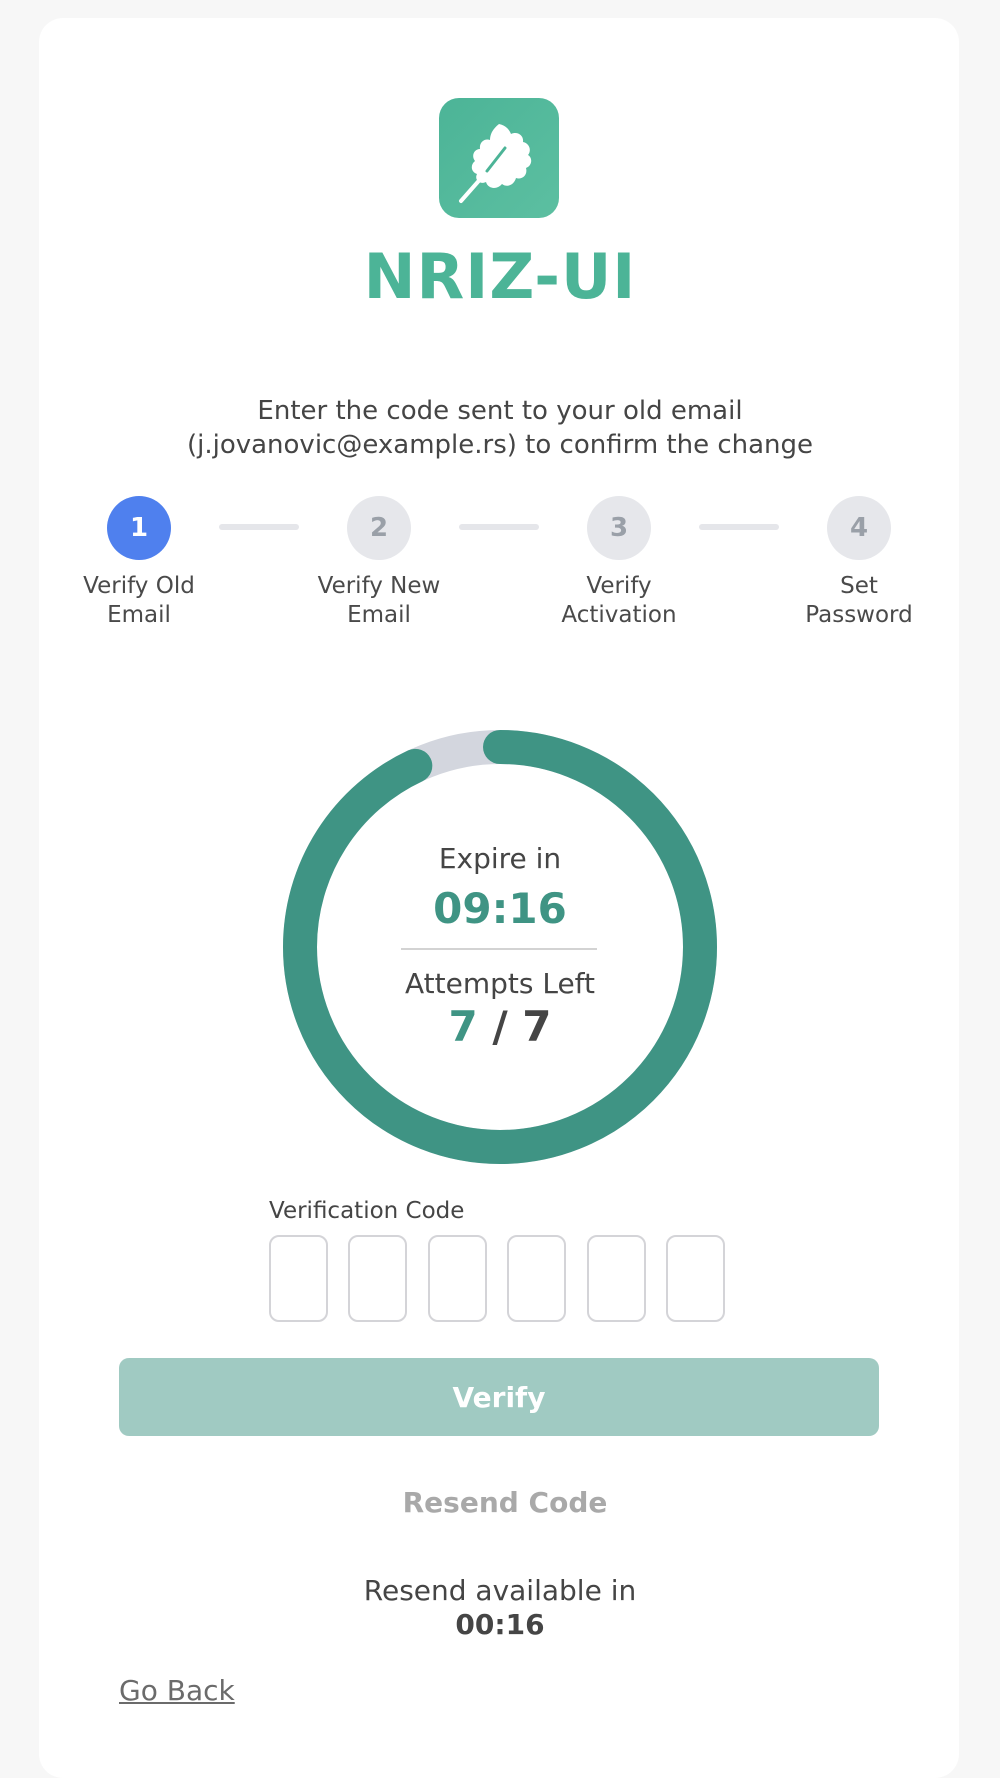 This screenshot has height=1778, width=1000. I want to click on attempts-counter: 7 / 7, so click(500, 1026).